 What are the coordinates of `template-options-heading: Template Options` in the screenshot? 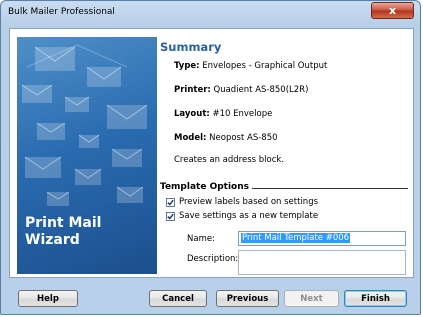 It's located at (206, 187).